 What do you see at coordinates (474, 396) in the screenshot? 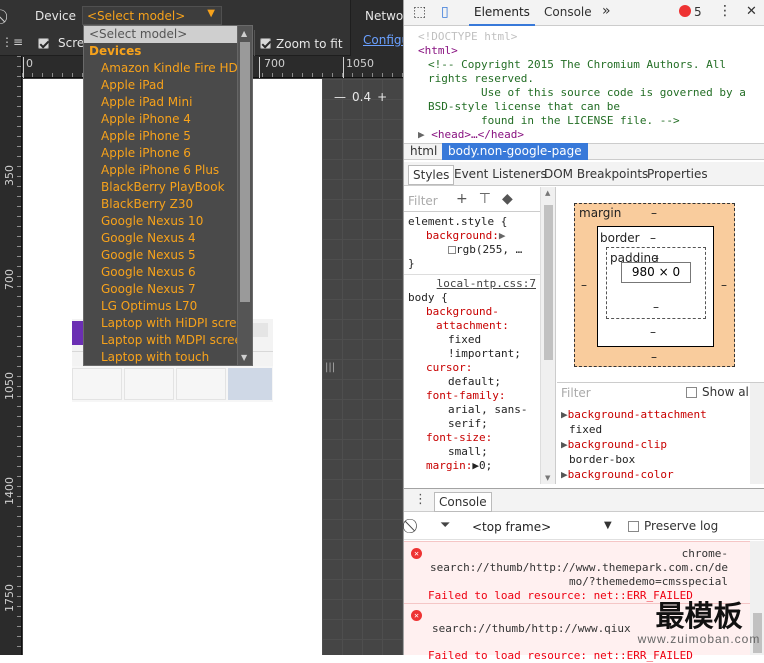
I see `style-prop: font-family:` at bounding box center [474, 396].